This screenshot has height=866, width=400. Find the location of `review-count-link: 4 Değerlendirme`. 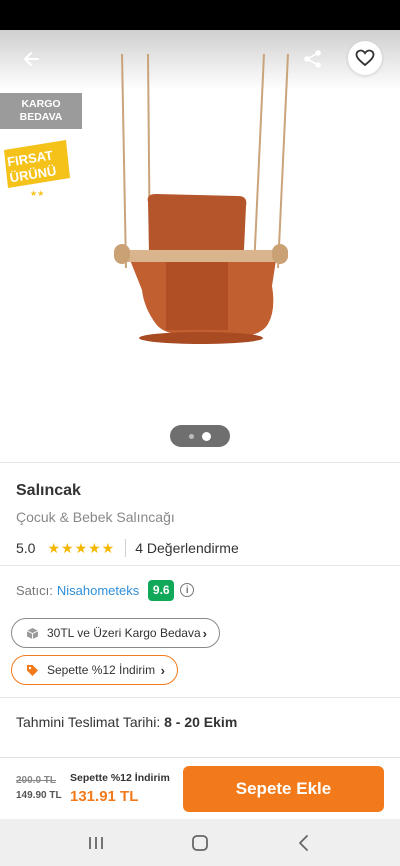

review-count-link: 4 Değerlendirme is located at coordinates (187, 548).